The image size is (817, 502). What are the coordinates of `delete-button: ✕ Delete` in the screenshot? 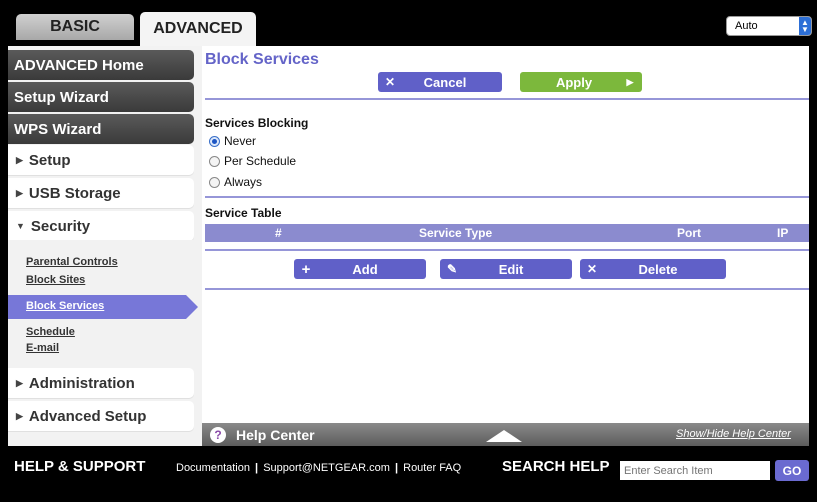 It's located at (653, 269).